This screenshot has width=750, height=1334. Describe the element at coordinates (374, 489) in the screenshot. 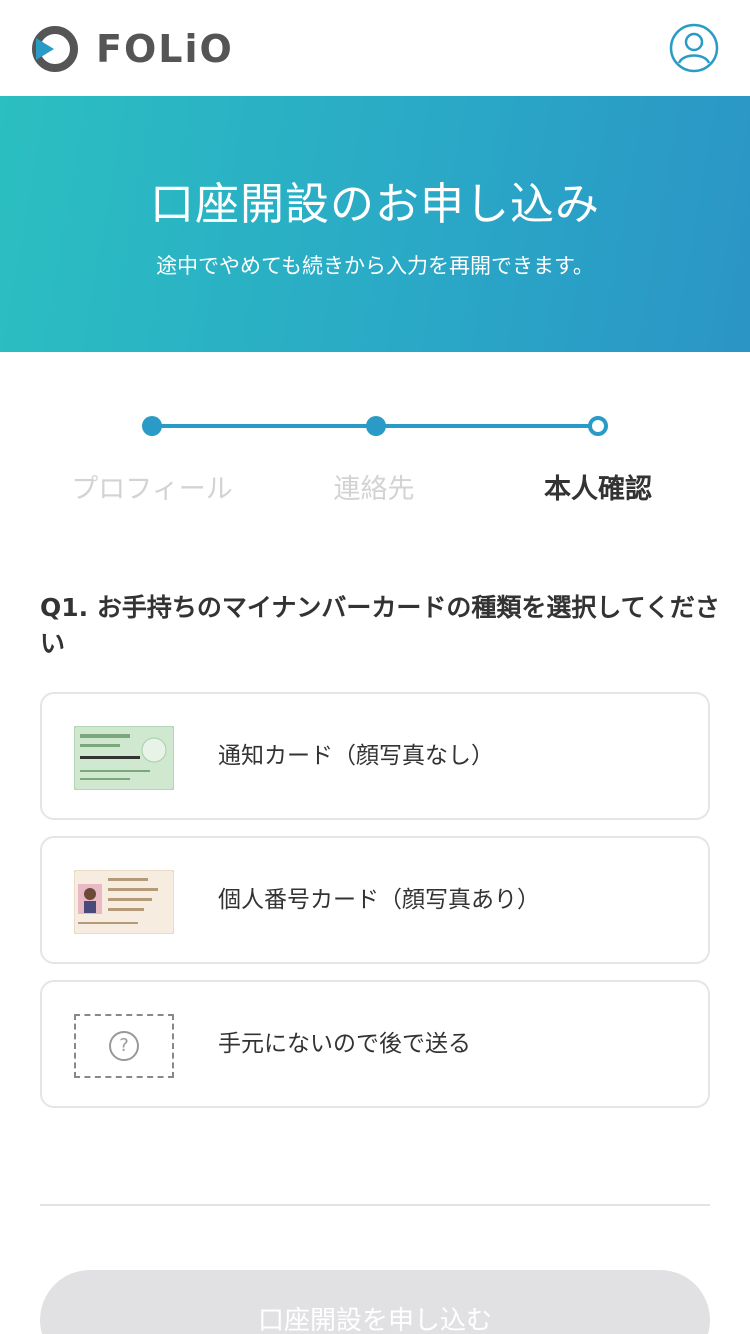

I see `step-label-contact: 連絡先` at that location.